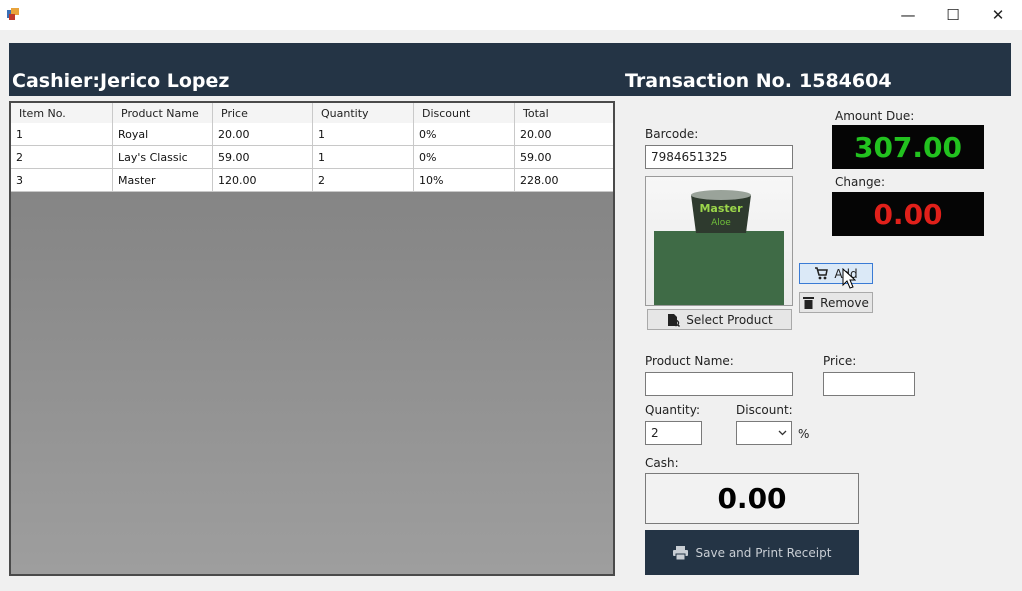  What do you see at coordinates (836, 273) in the screenshot?
I see `add-button: Add` at bounding box center [836, 273].